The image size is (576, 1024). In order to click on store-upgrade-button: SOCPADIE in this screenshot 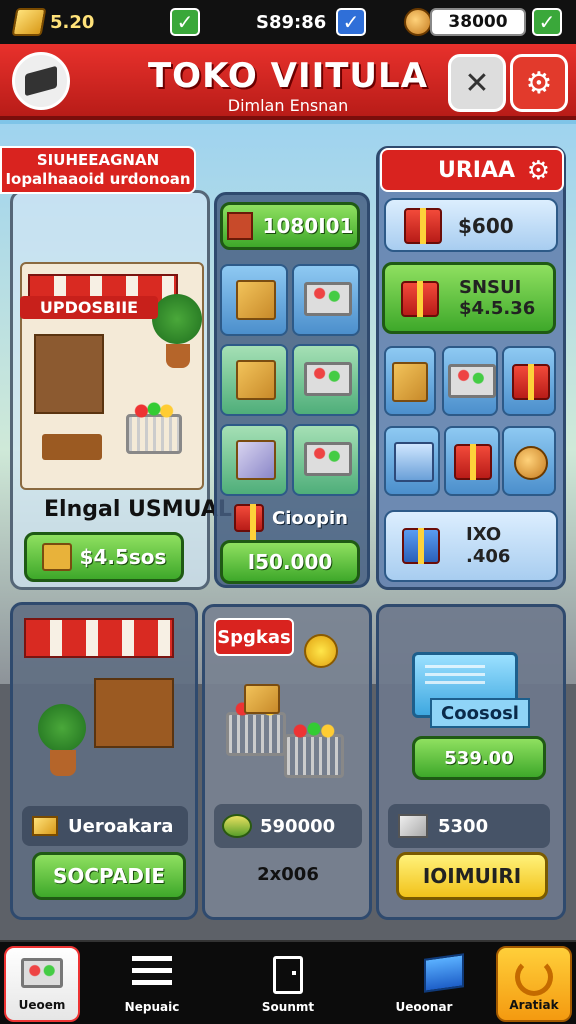, I will do `click(109, 876)`.